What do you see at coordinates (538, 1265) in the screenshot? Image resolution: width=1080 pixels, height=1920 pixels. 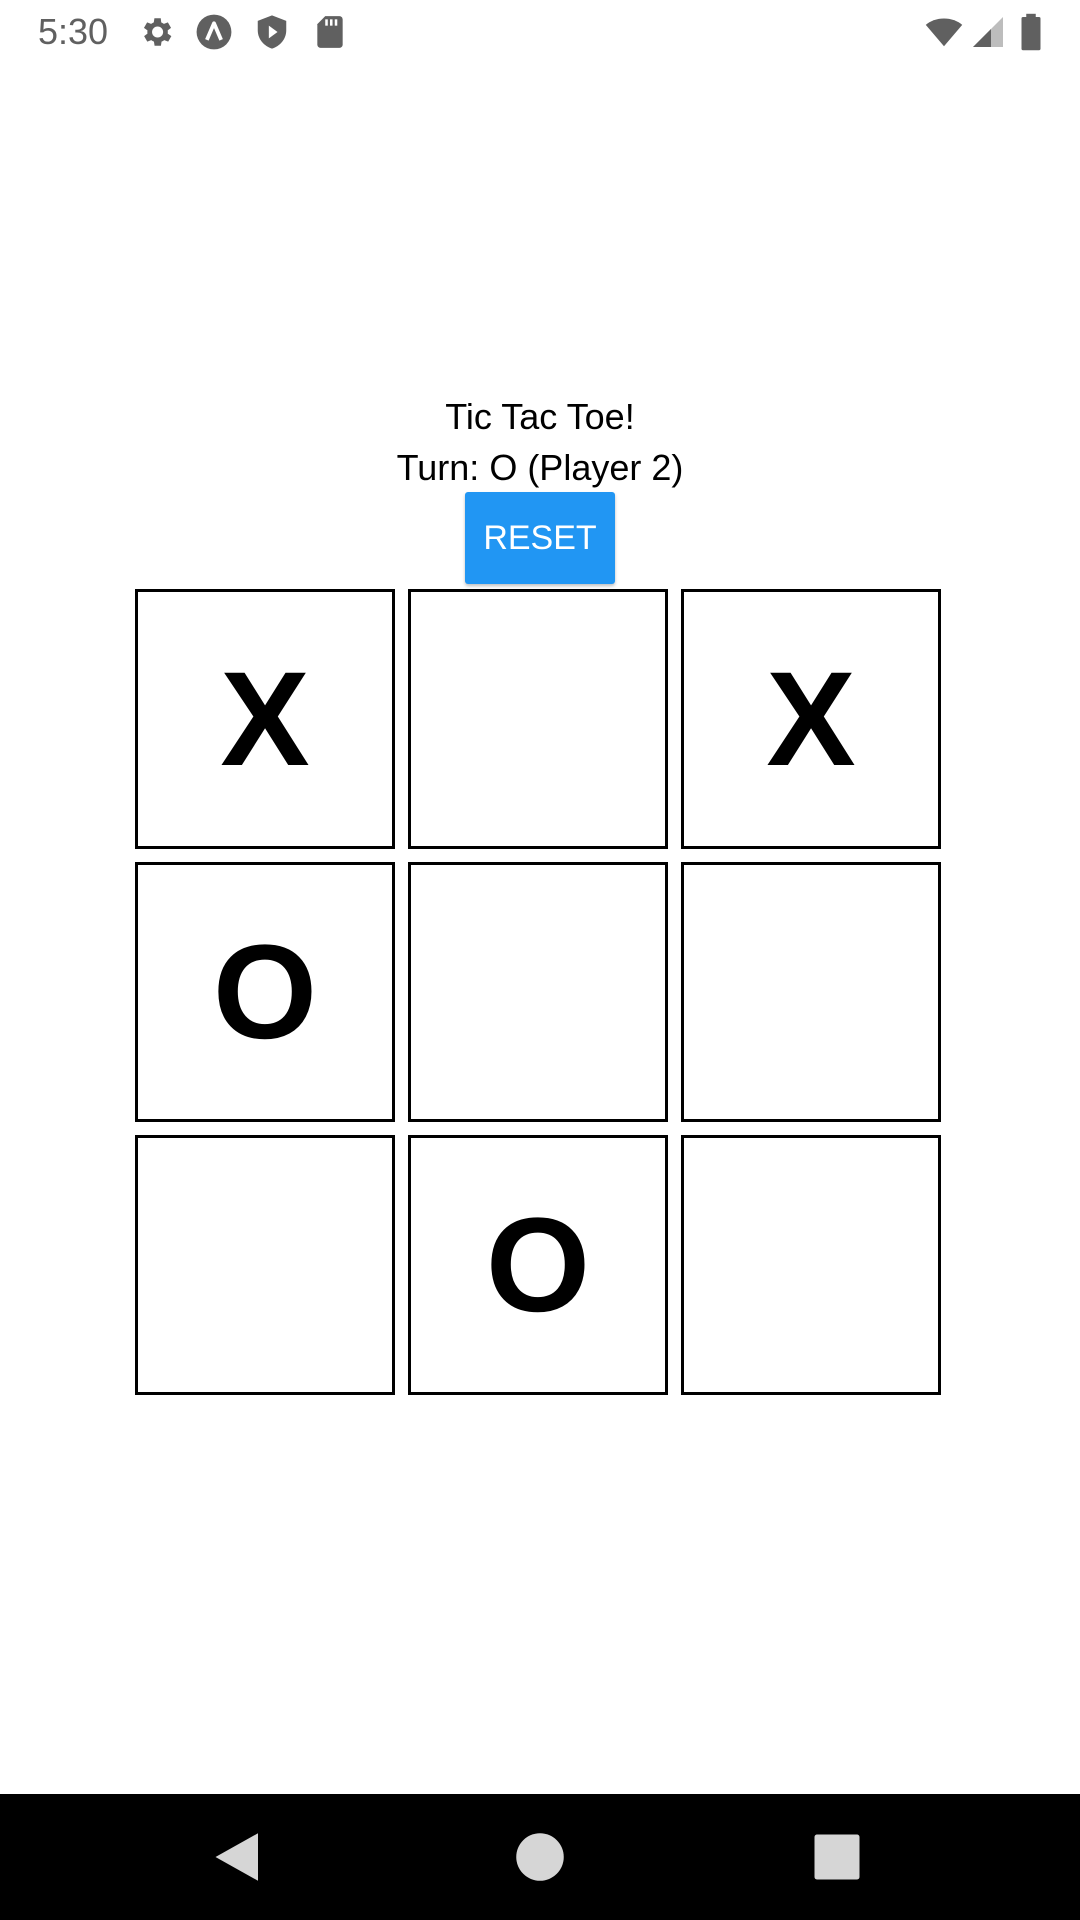 I see `board-cell-3-2: O` at bounding box center [538, 1265].